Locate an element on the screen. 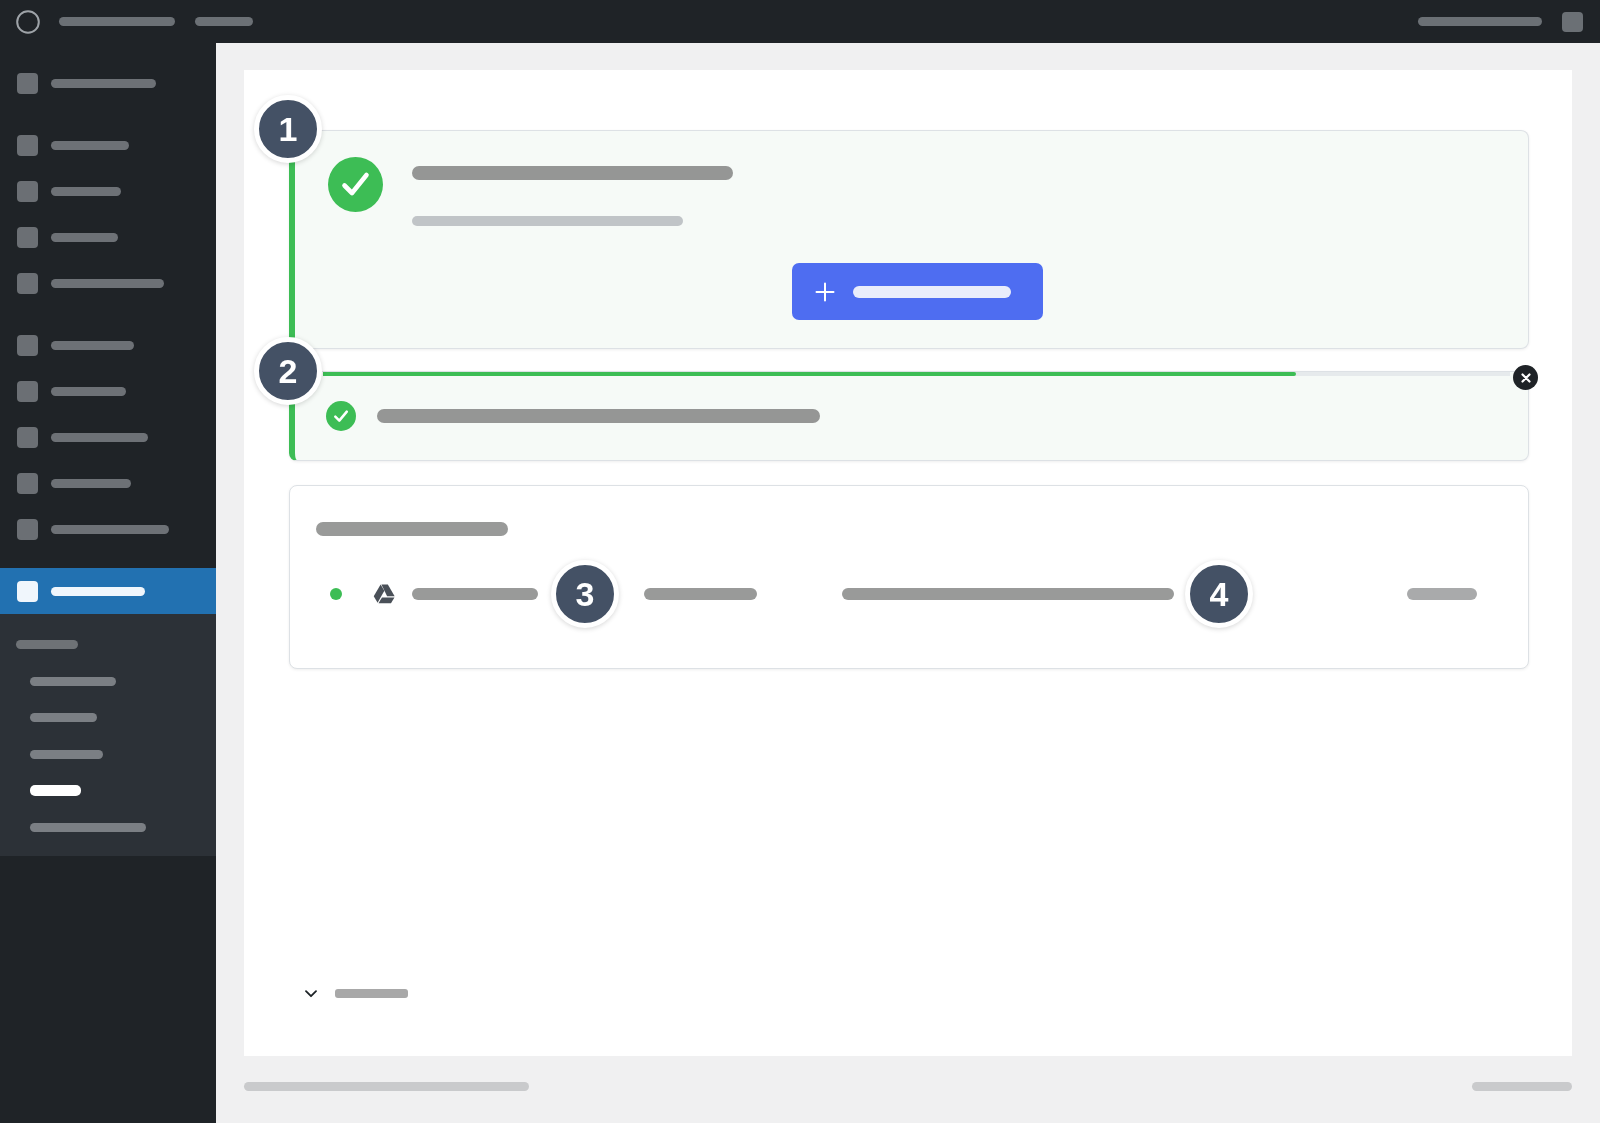  plus-icon is located at coordinates (824, 291).